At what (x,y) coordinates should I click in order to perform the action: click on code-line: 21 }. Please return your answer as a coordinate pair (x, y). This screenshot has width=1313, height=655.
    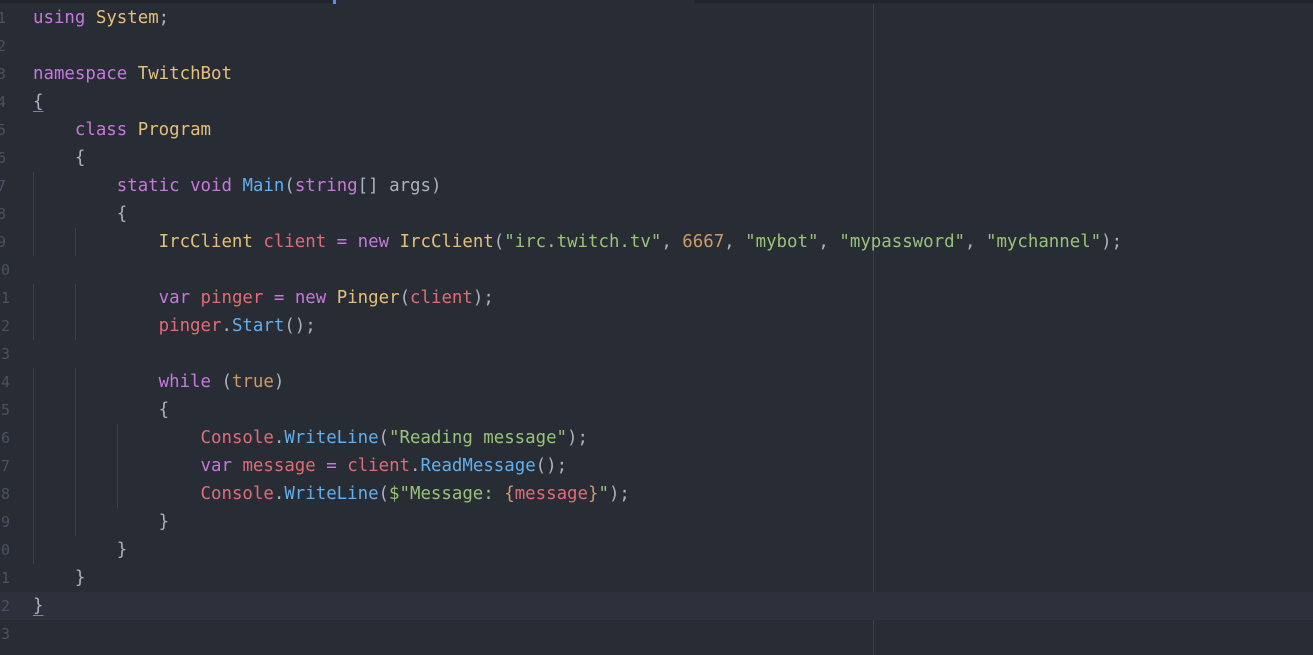
    Looking at the image, I should click on (656, 578).